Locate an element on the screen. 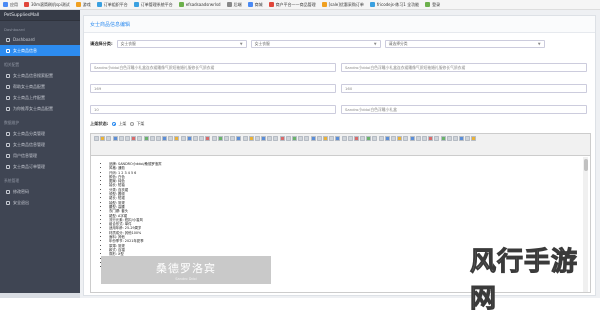 The height and width of the screenshot is (315, 600). sidebar-item: 女士商品分类管理 is located at coordinates (40, 133).